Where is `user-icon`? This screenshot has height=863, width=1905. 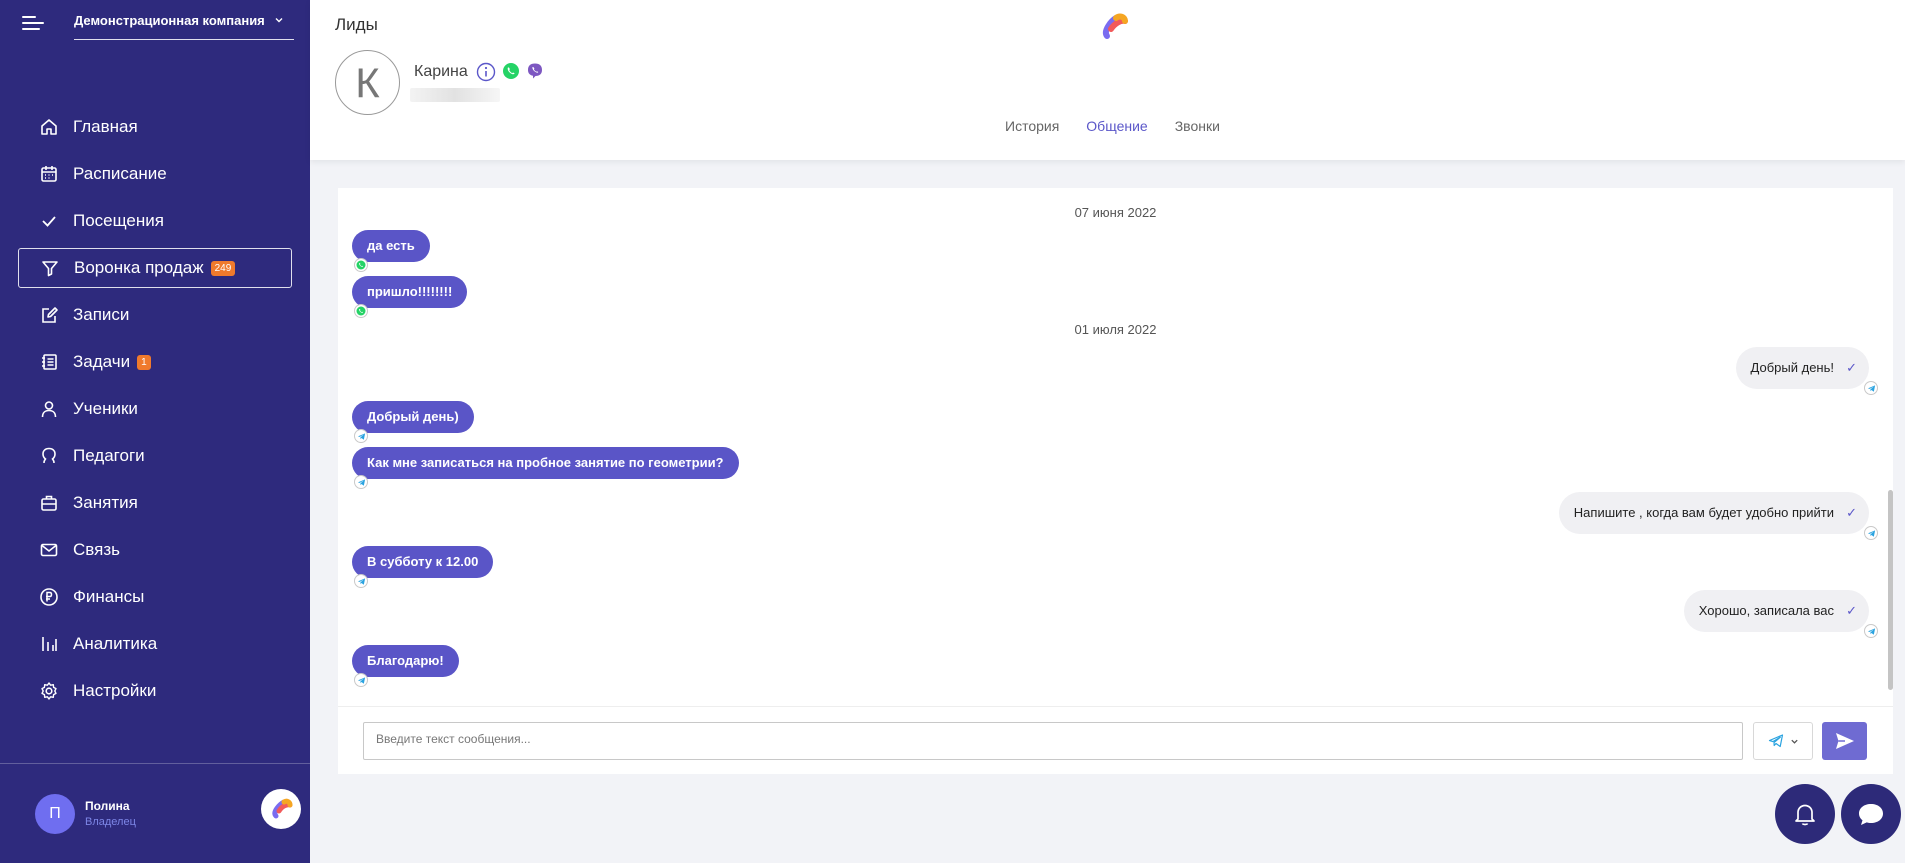 user-icon is located at coordinates (49, 409).